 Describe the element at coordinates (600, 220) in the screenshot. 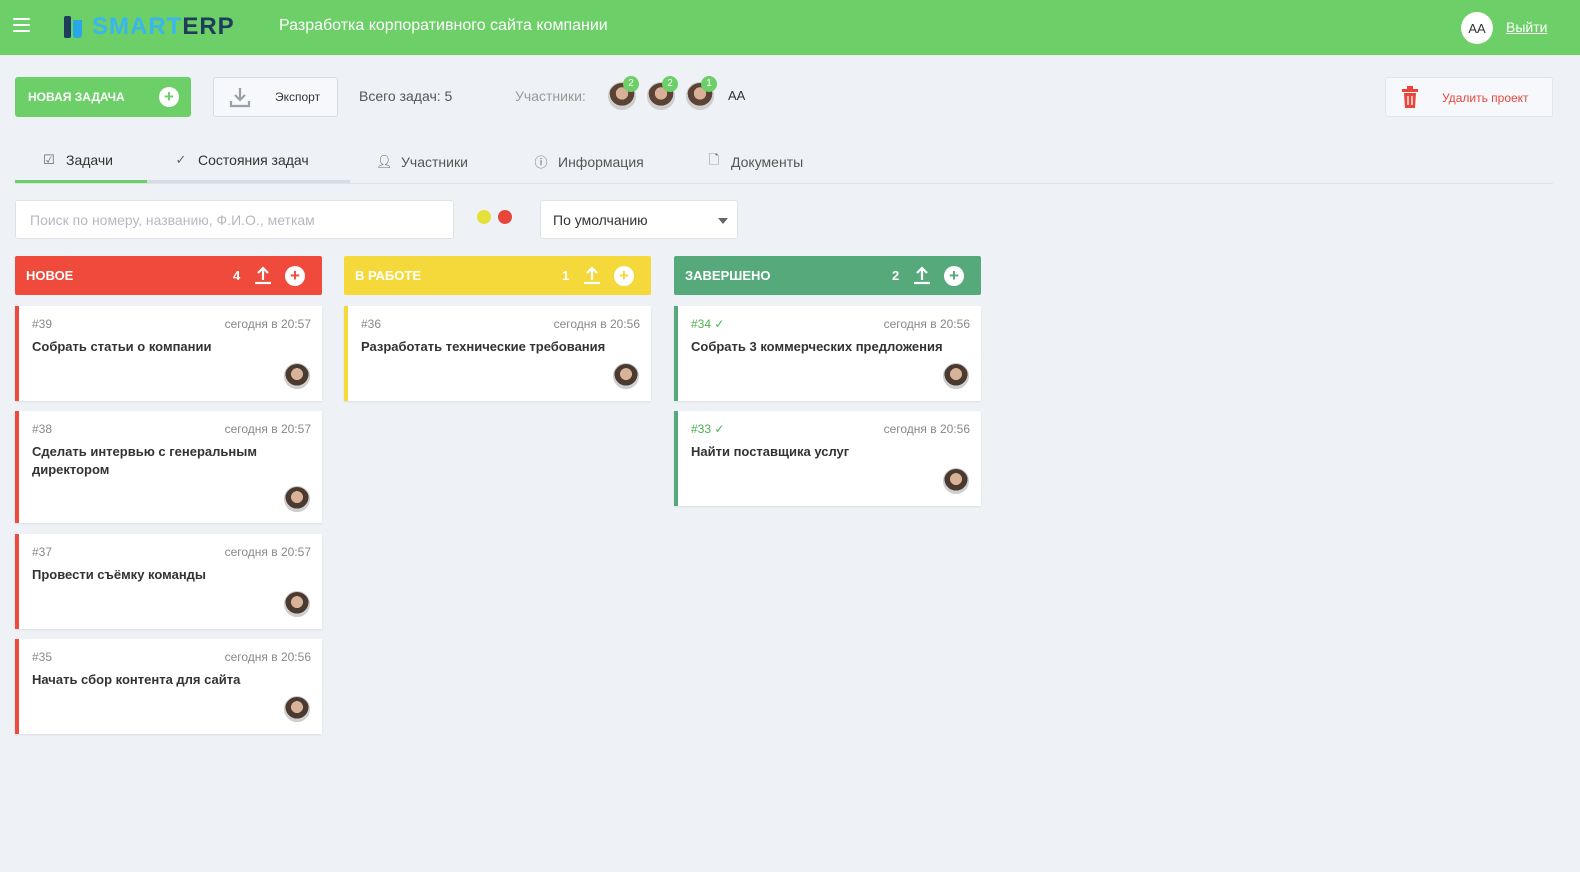

I see `sort-value: По умолчанию` at that location.